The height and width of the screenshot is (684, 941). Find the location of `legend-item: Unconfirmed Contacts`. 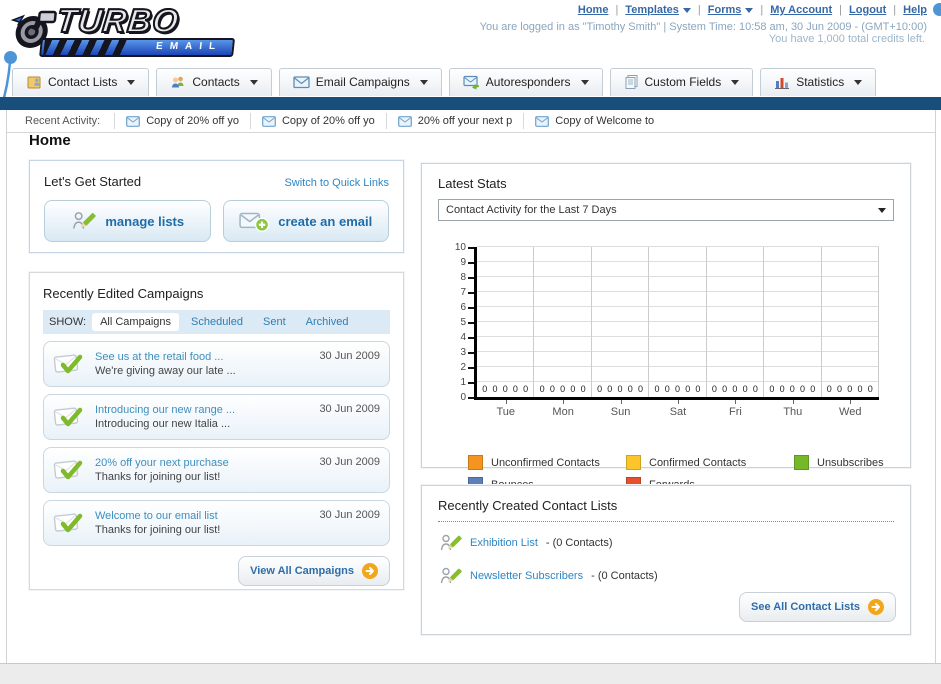

legend-item: Unconfirmed Contacts is located at coordinates (547, 462).